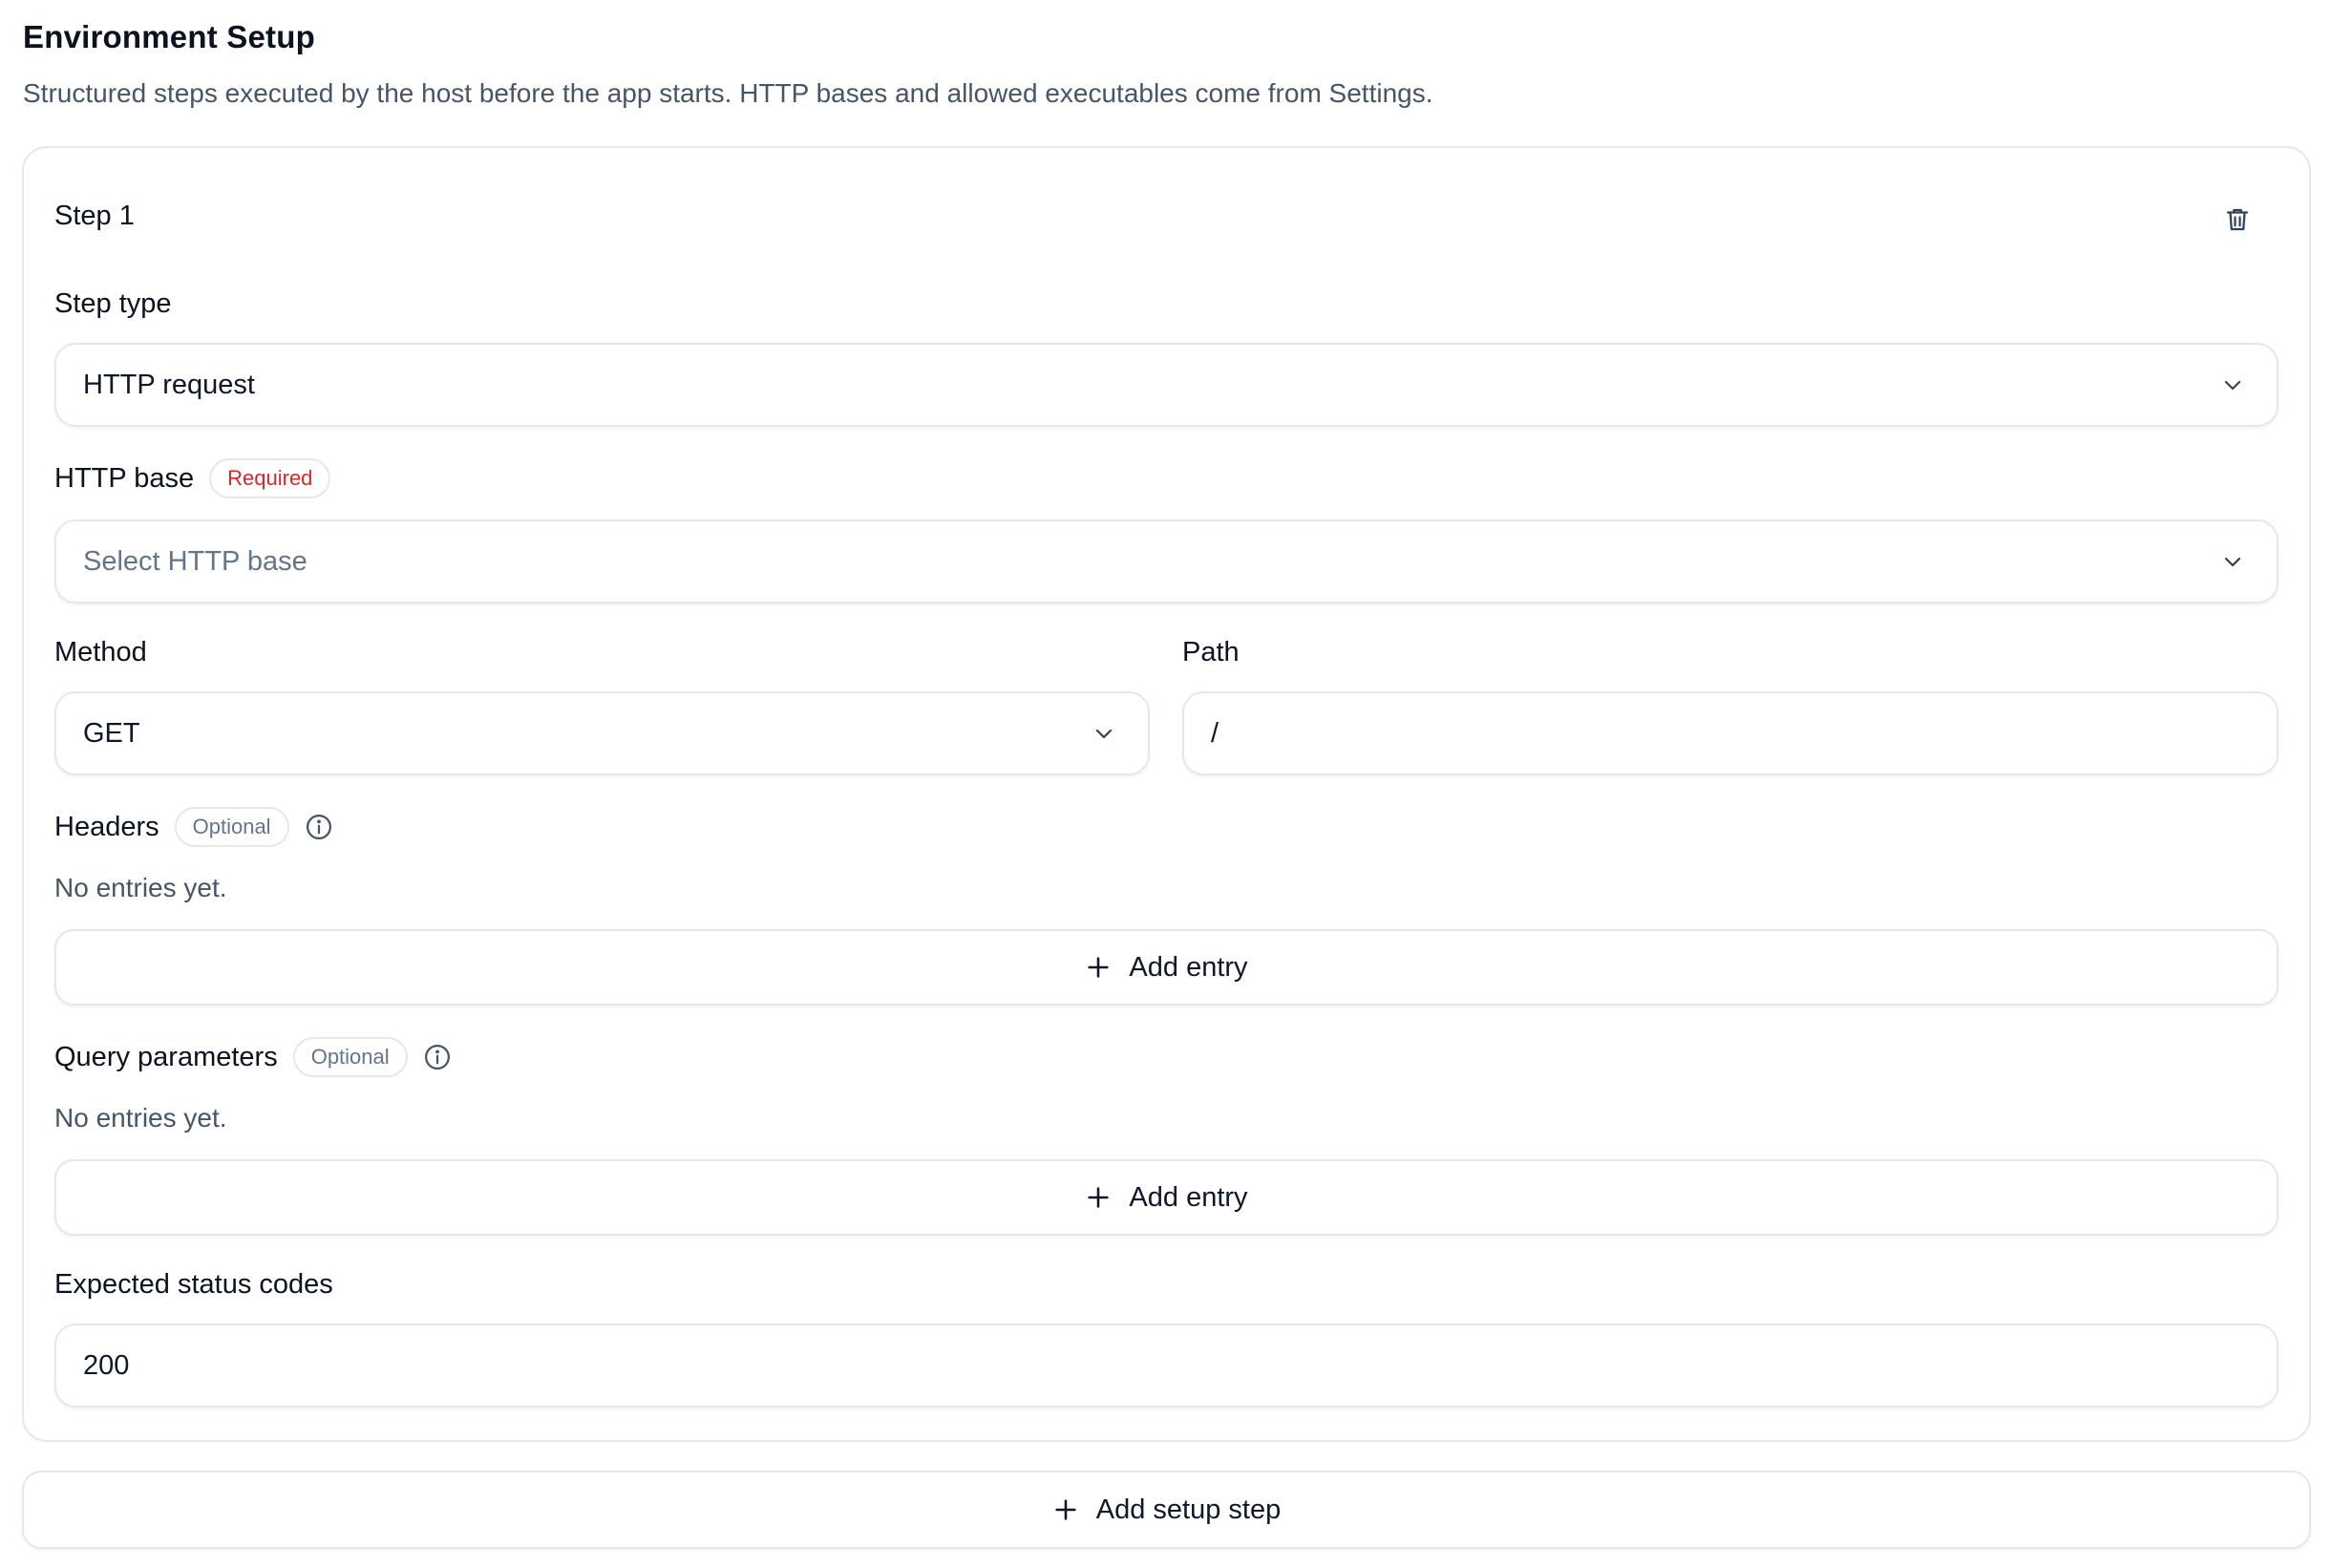 This screenshot has height=1568, width=2332. I want to click on expected-status-label: Expected status codes, so click(194, 1284).